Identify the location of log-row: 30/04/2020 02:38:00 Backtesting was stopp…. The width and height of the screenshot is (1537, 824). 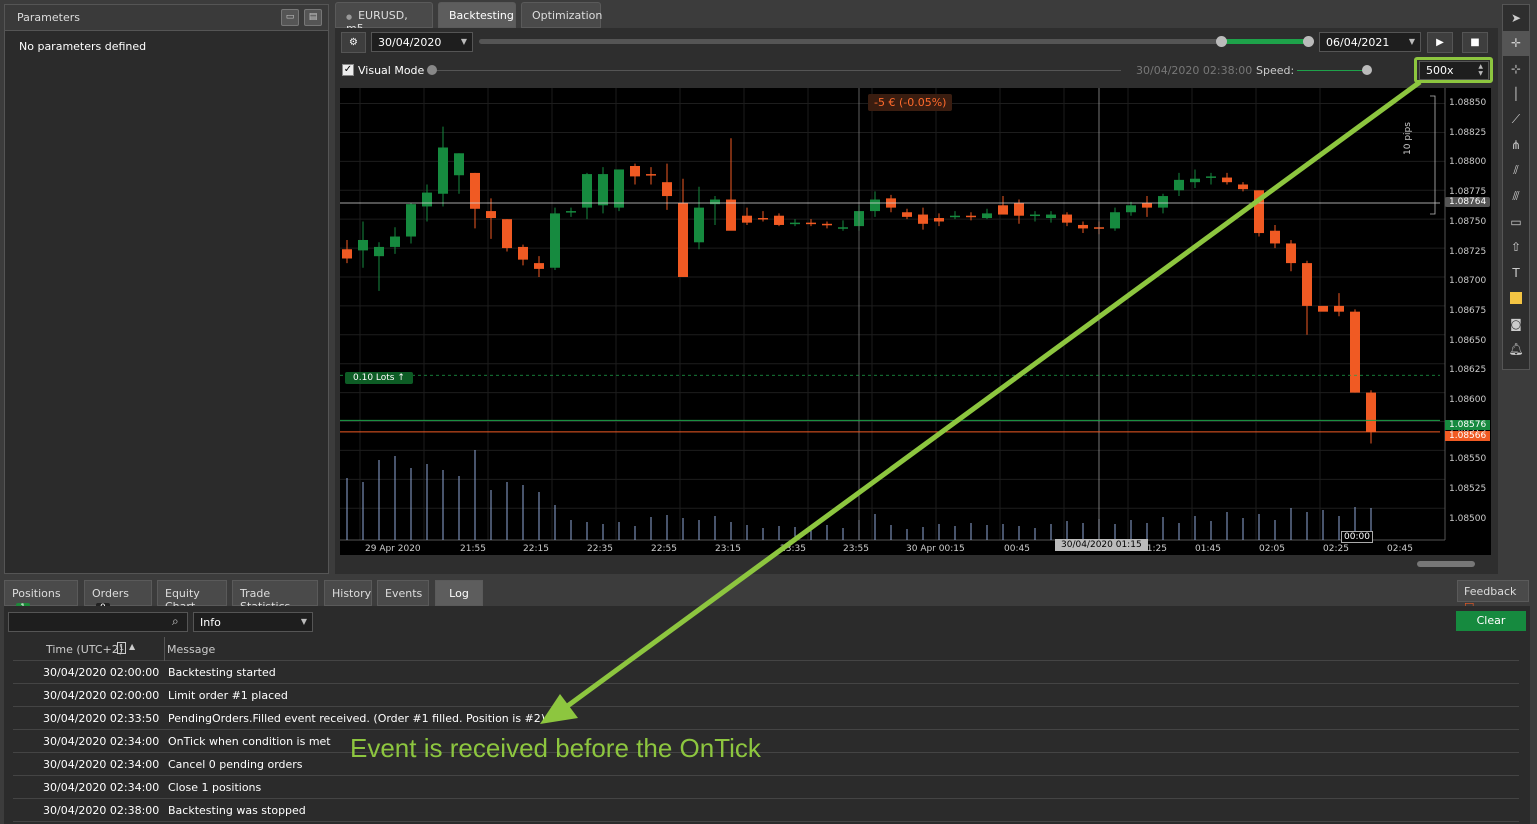
(766, 810).